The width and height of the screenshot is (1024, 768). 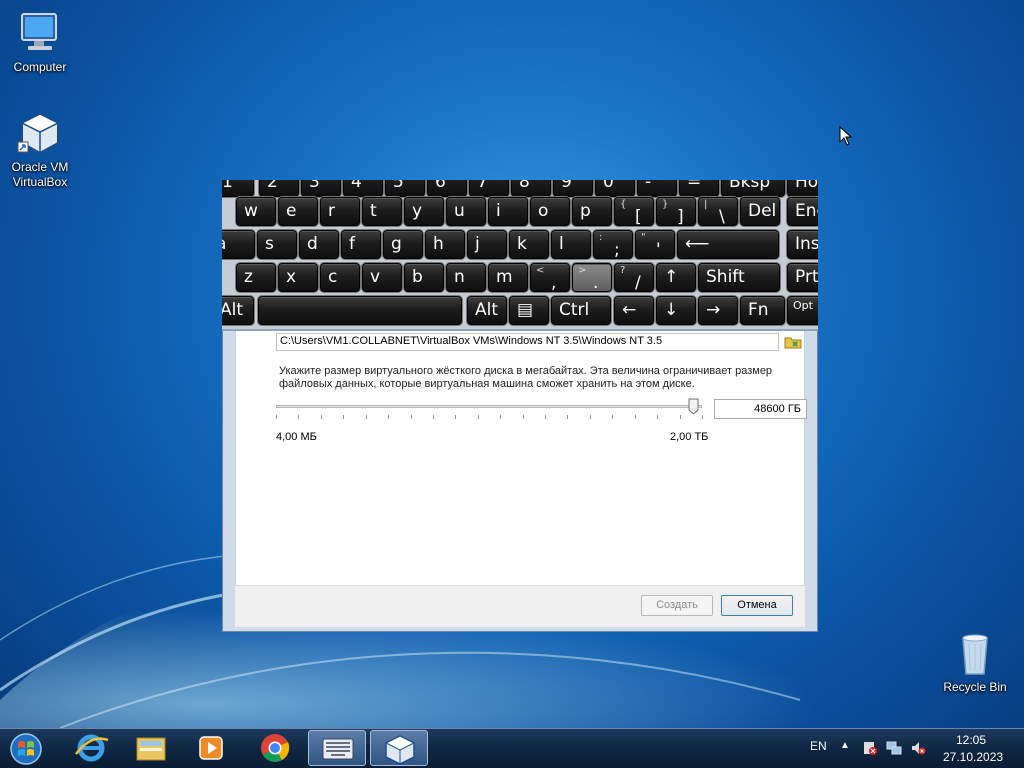 What do you see at coordinates (424, 277) in the screenshot?
I see `osk-key: b` at bounding box center [424, 277].